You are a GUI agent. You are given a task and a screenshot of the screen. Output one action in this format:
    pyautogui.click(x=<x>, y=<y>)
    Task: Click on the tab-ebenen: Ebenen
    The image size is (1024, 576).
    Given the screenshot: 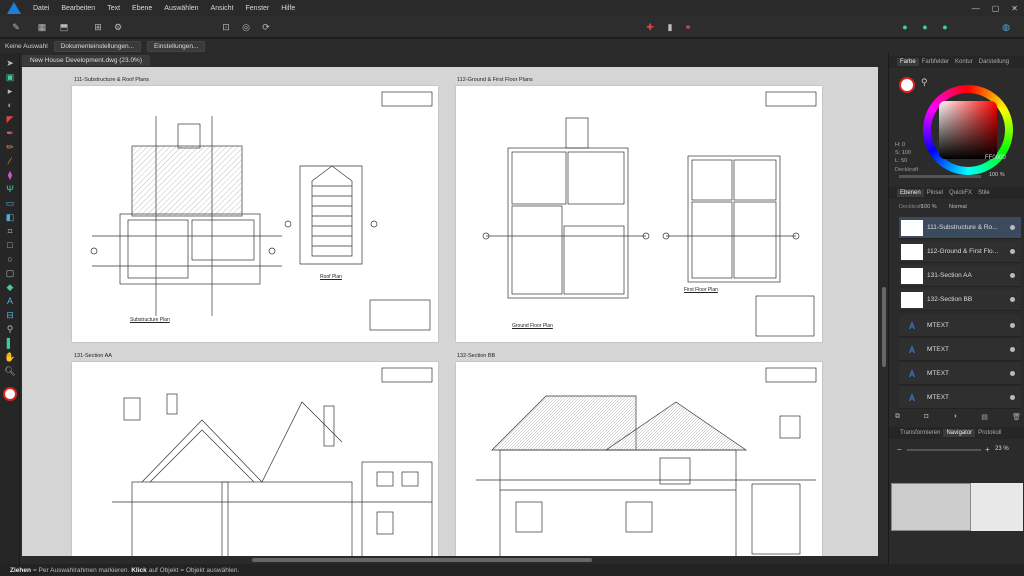 What is the action you would take?
    pyautogui.click(x=910, y=193)
    